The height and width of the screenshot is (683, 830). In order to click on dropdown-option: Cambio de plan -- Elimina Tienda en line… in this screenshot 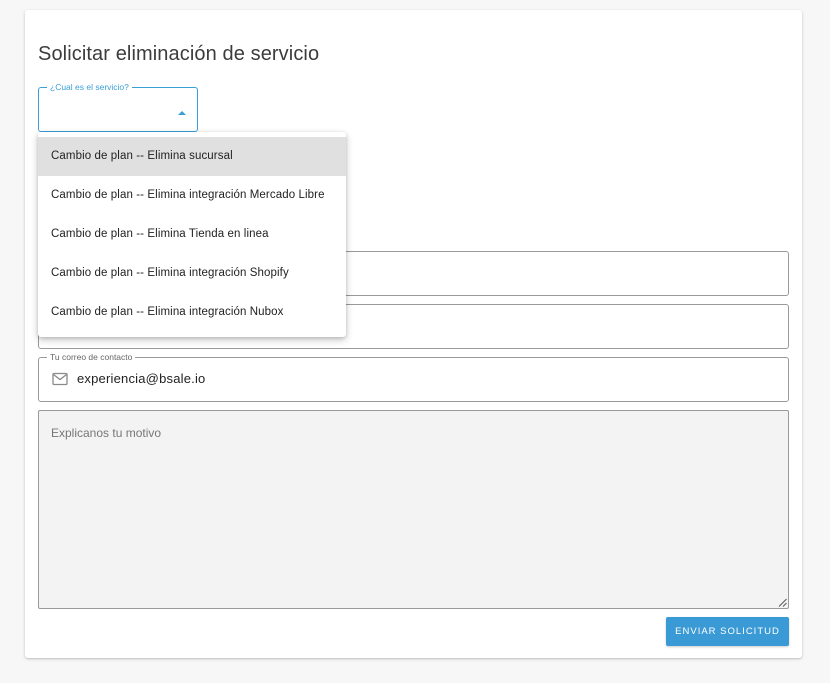, I will do `click(192, 234)`.